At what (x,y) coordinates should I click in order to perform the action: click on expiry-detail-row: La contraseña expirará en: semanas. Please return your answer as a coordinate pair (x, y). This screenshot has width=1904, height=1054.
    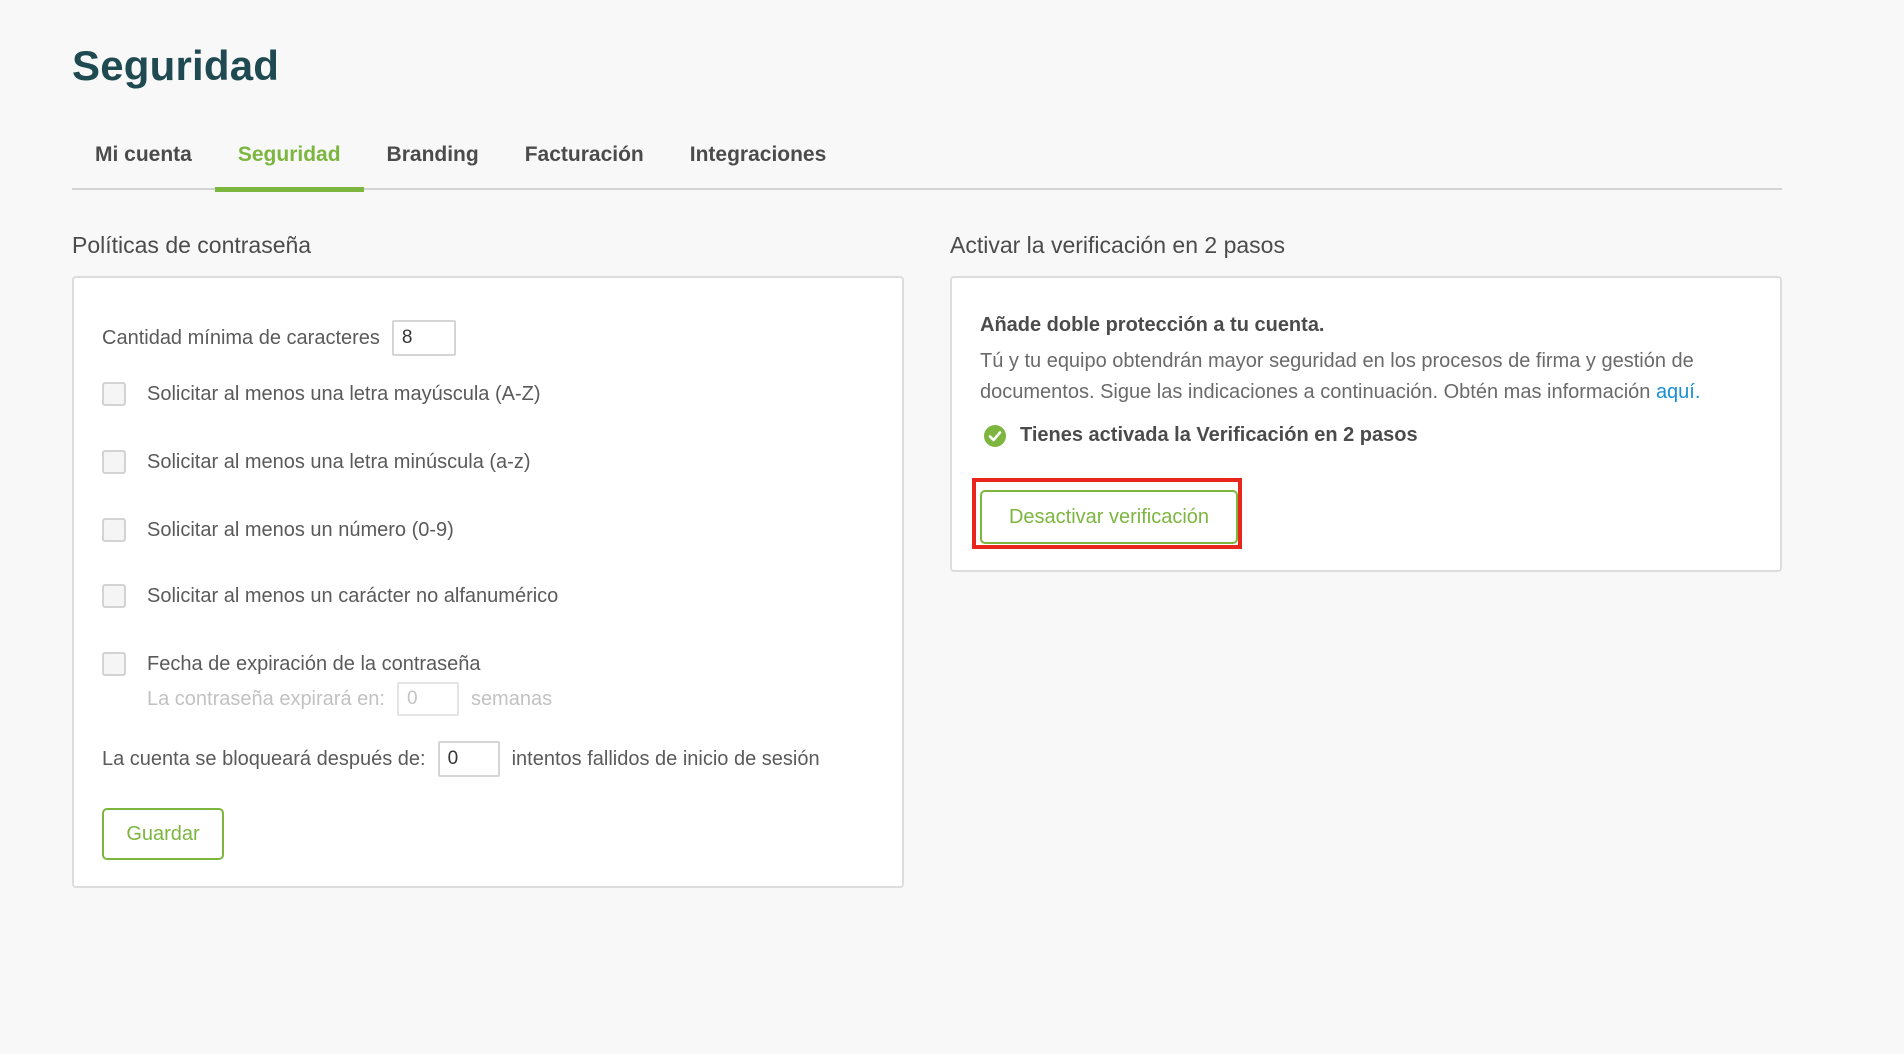
    Looking at the image, I should click on (349, 699).